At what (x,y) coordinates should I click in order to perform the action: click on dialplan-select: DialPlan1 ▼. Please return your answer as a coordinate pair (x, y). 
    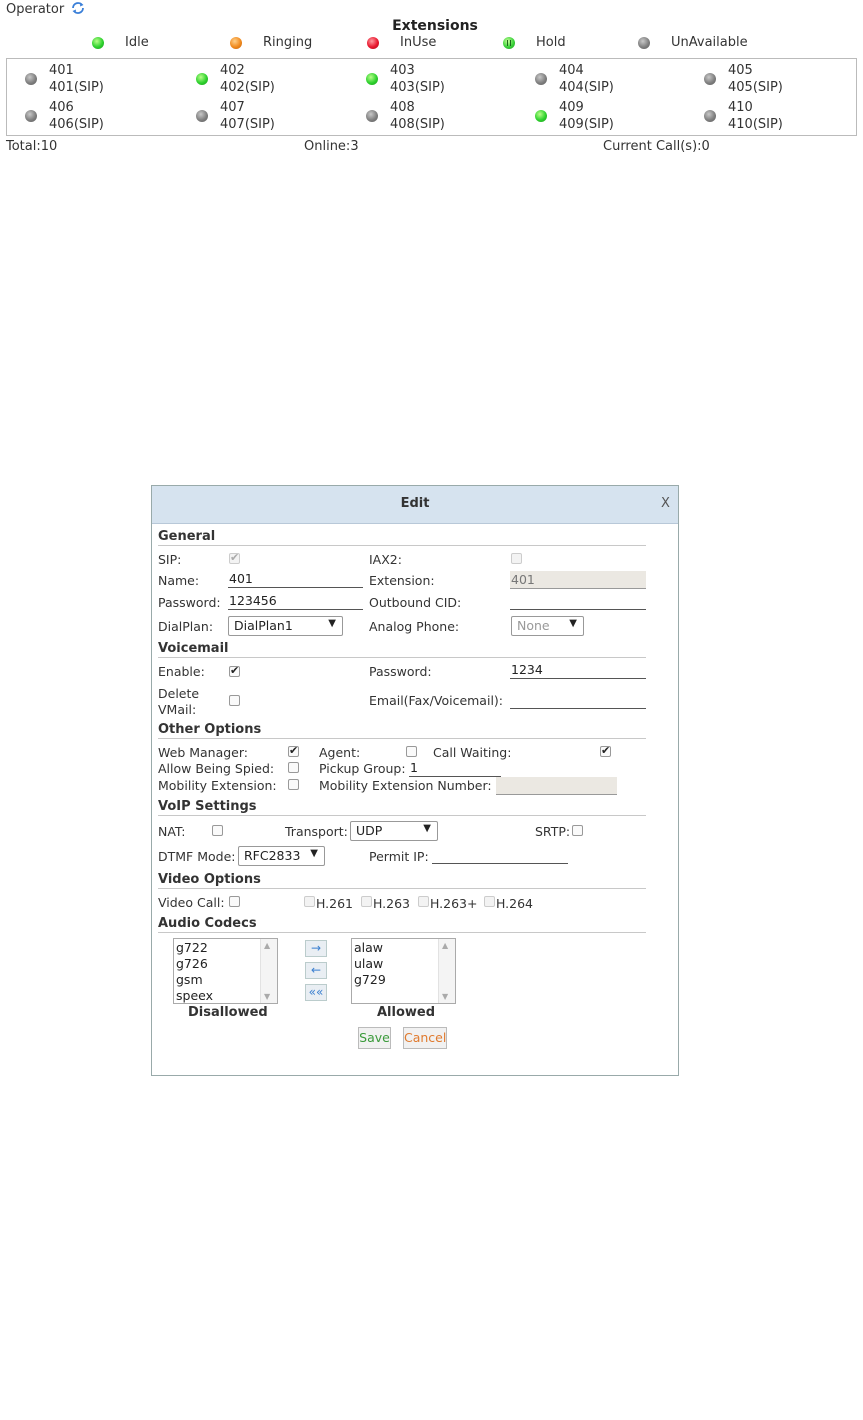
    Looking at the image, I should click on (285, 626).